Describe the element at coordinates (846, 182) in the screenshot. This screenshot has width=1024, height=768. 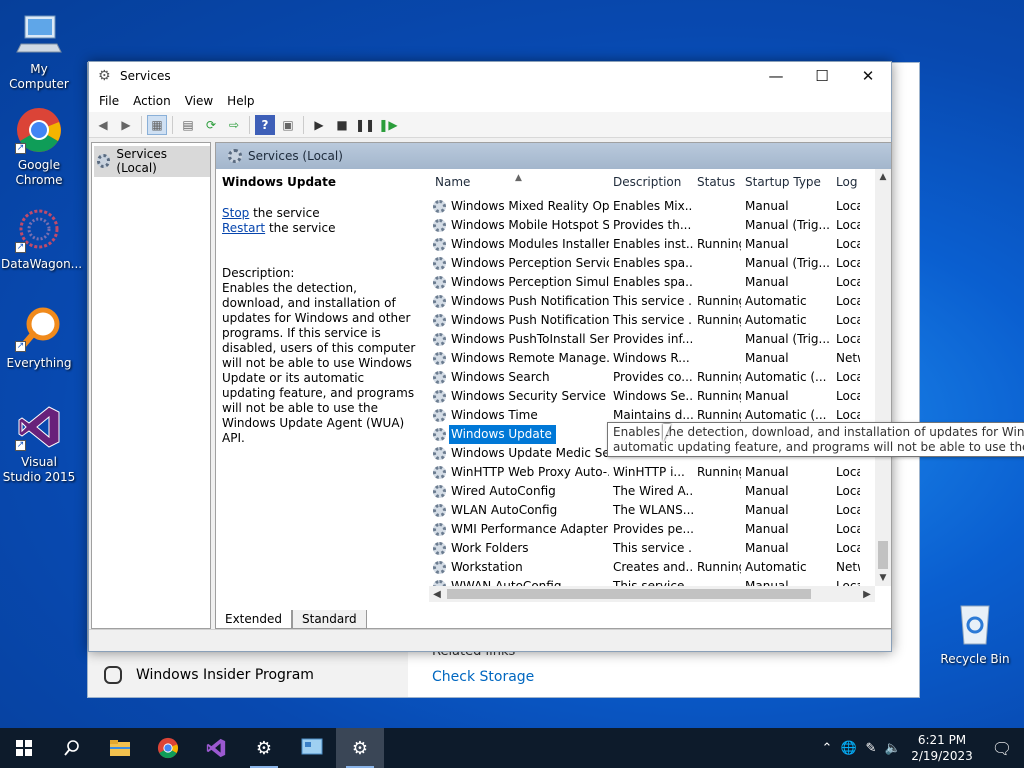
I see `column-header-log-on-as: Log` at that location.